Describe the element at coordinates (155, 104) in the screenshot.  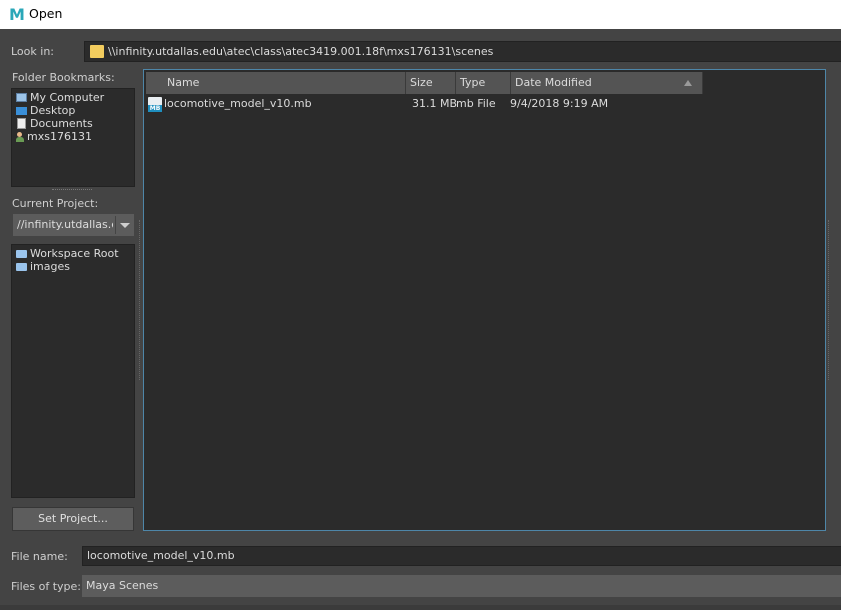
I see `mb-file-icon: MB` at that location.